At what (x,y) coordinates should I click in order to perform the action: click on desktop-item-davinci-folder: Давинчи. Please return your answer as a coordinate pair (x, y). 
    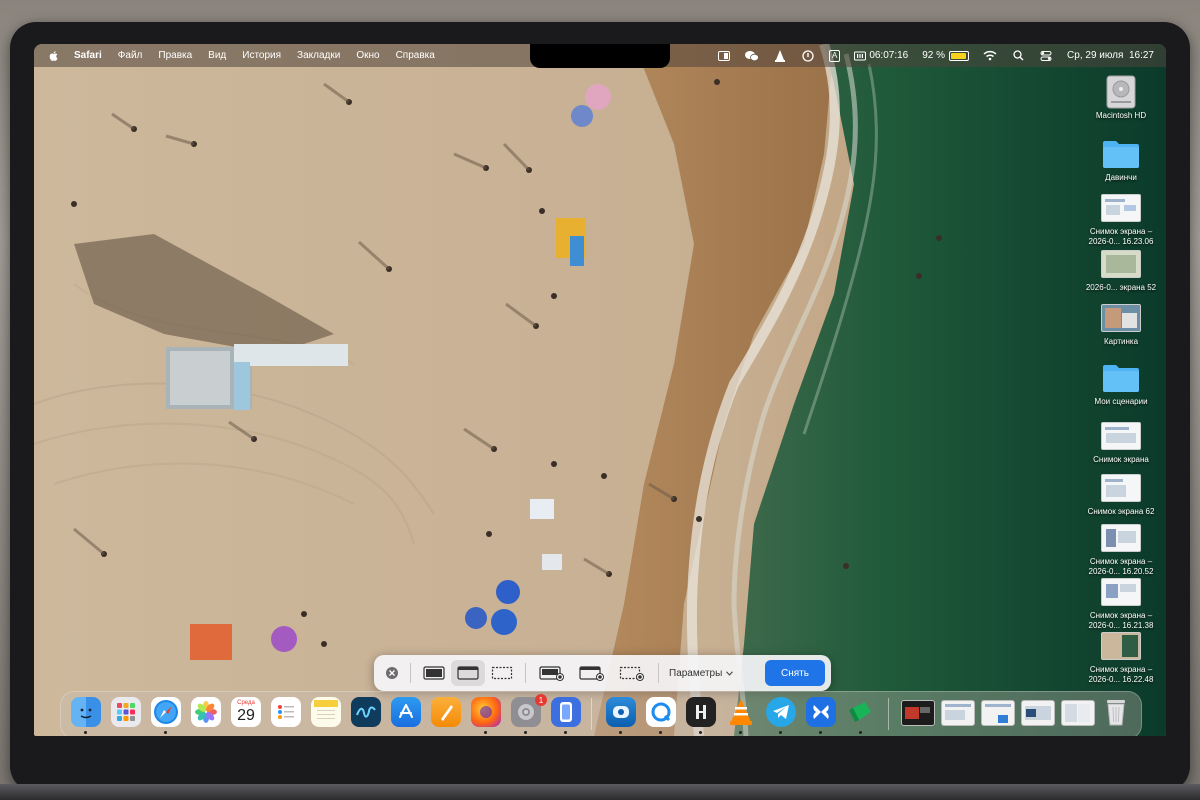
    Looking at the image, I should click on (1121, 160).